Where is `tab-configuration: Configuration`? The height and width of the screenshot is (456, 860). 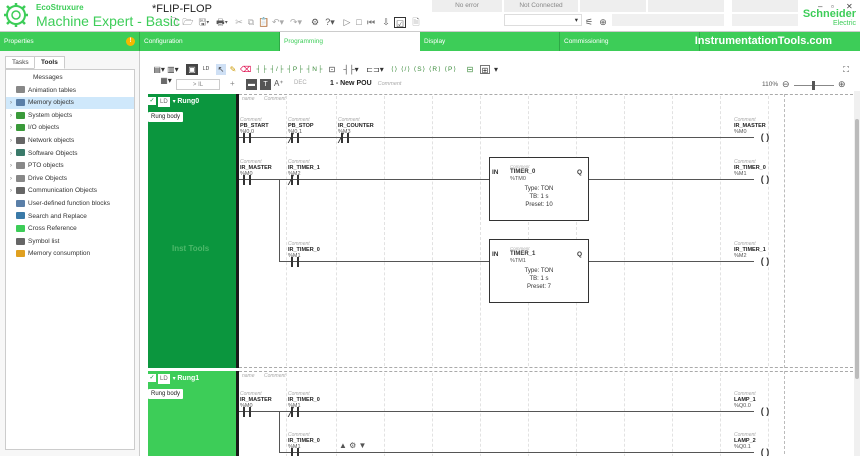
tab-configuration: Configuration is located at coordinates (210, 41).